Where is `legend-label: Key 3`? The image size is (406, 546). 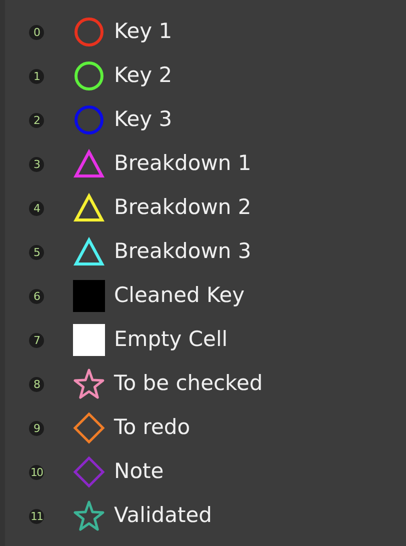
legend-label: Key 3 is located at coordinates (143, 120).